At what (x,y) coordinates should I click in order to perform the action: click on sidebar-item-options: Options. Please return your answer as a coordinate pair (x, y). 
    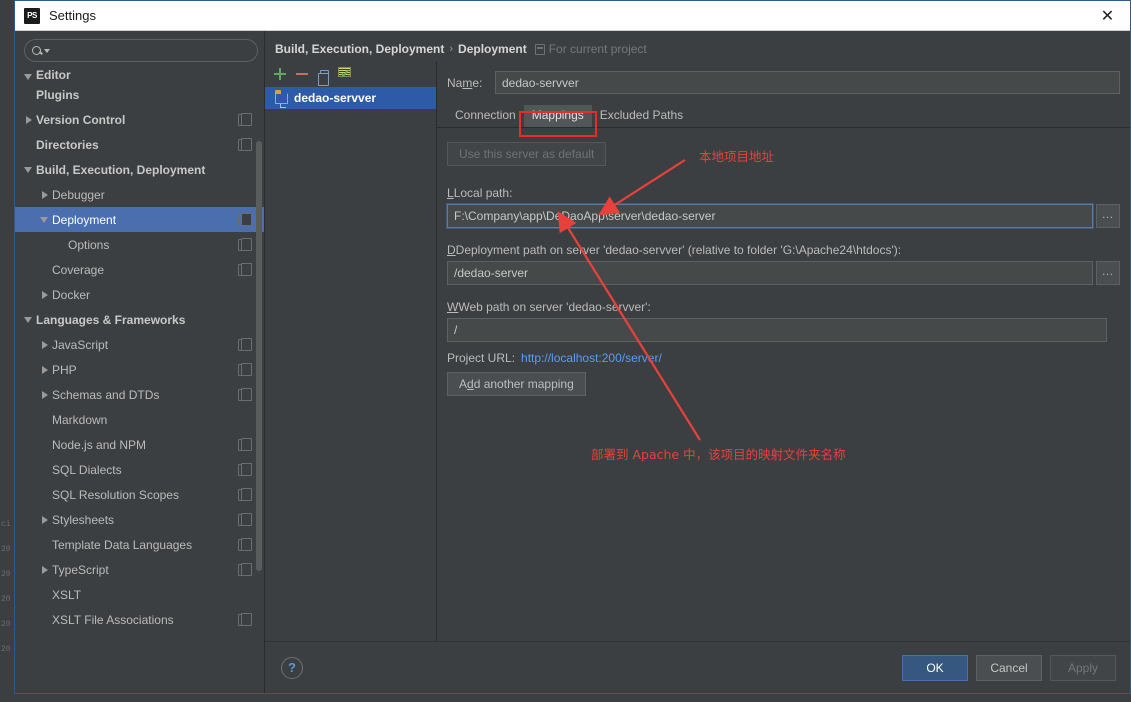
    Looking at the image, I should click on (140, 244).